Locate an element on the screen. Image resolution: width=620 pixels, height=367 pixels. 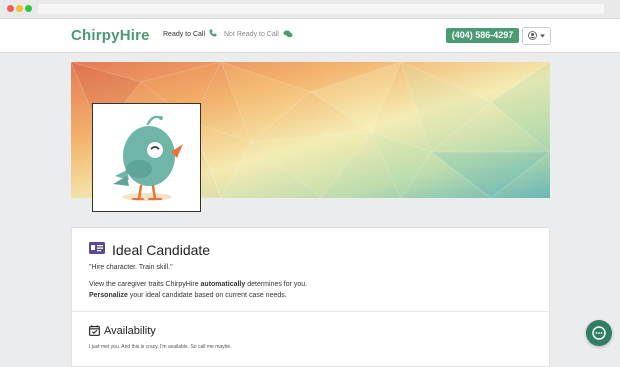
id-card-icon is located at coordinates (97, 248).